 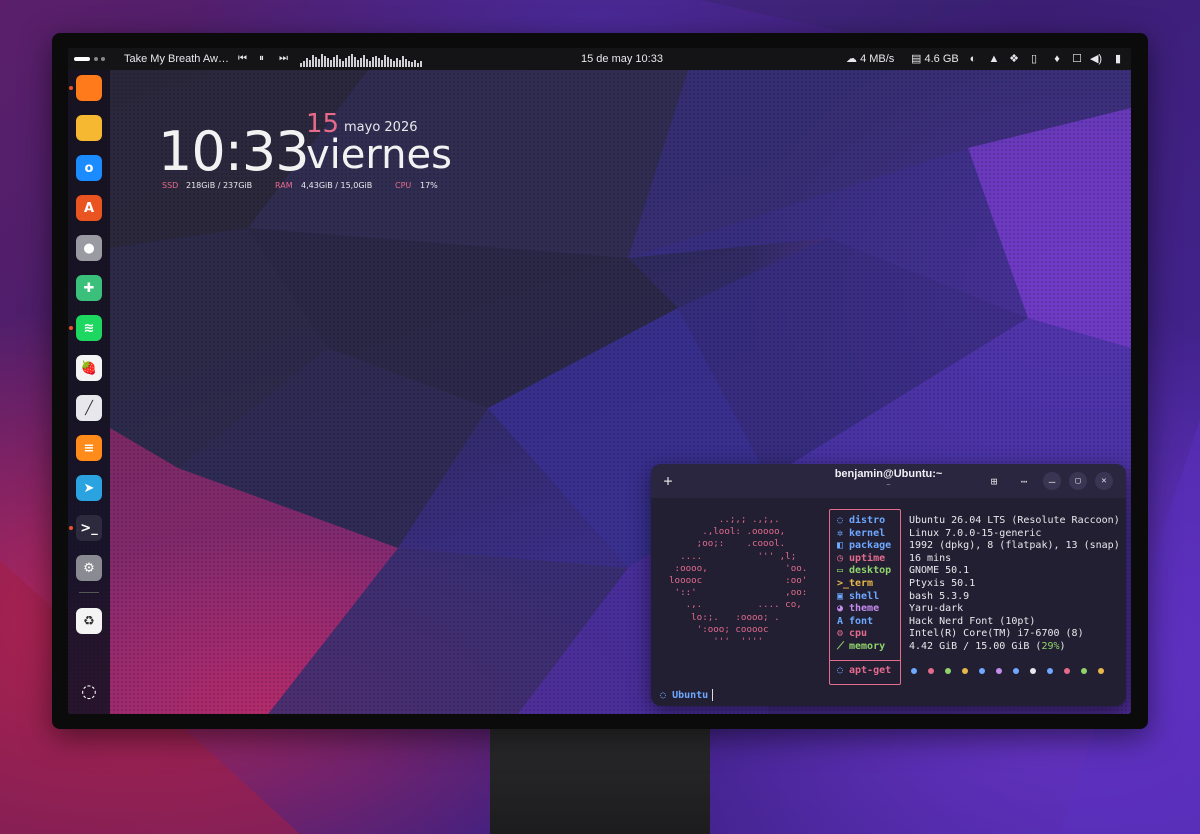 I want to click on field-value-kernel: Linux 7.0.0-15-generic, so click(x=975, y=533).